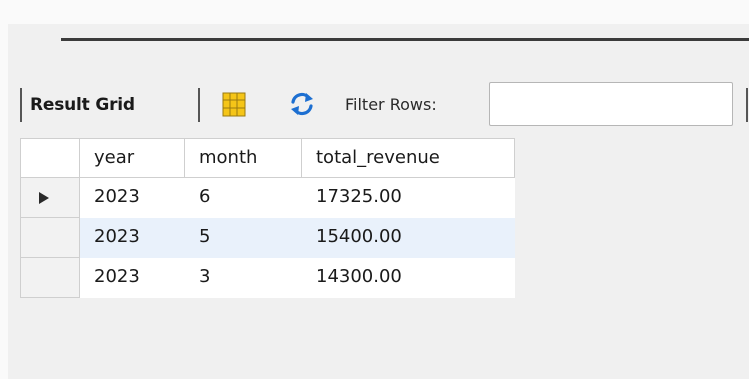 The width and height of the screenshot is (749, 379). Describe the element at coordinates (302, 104) in the screenshot. I see `refresh-icon` at that location.